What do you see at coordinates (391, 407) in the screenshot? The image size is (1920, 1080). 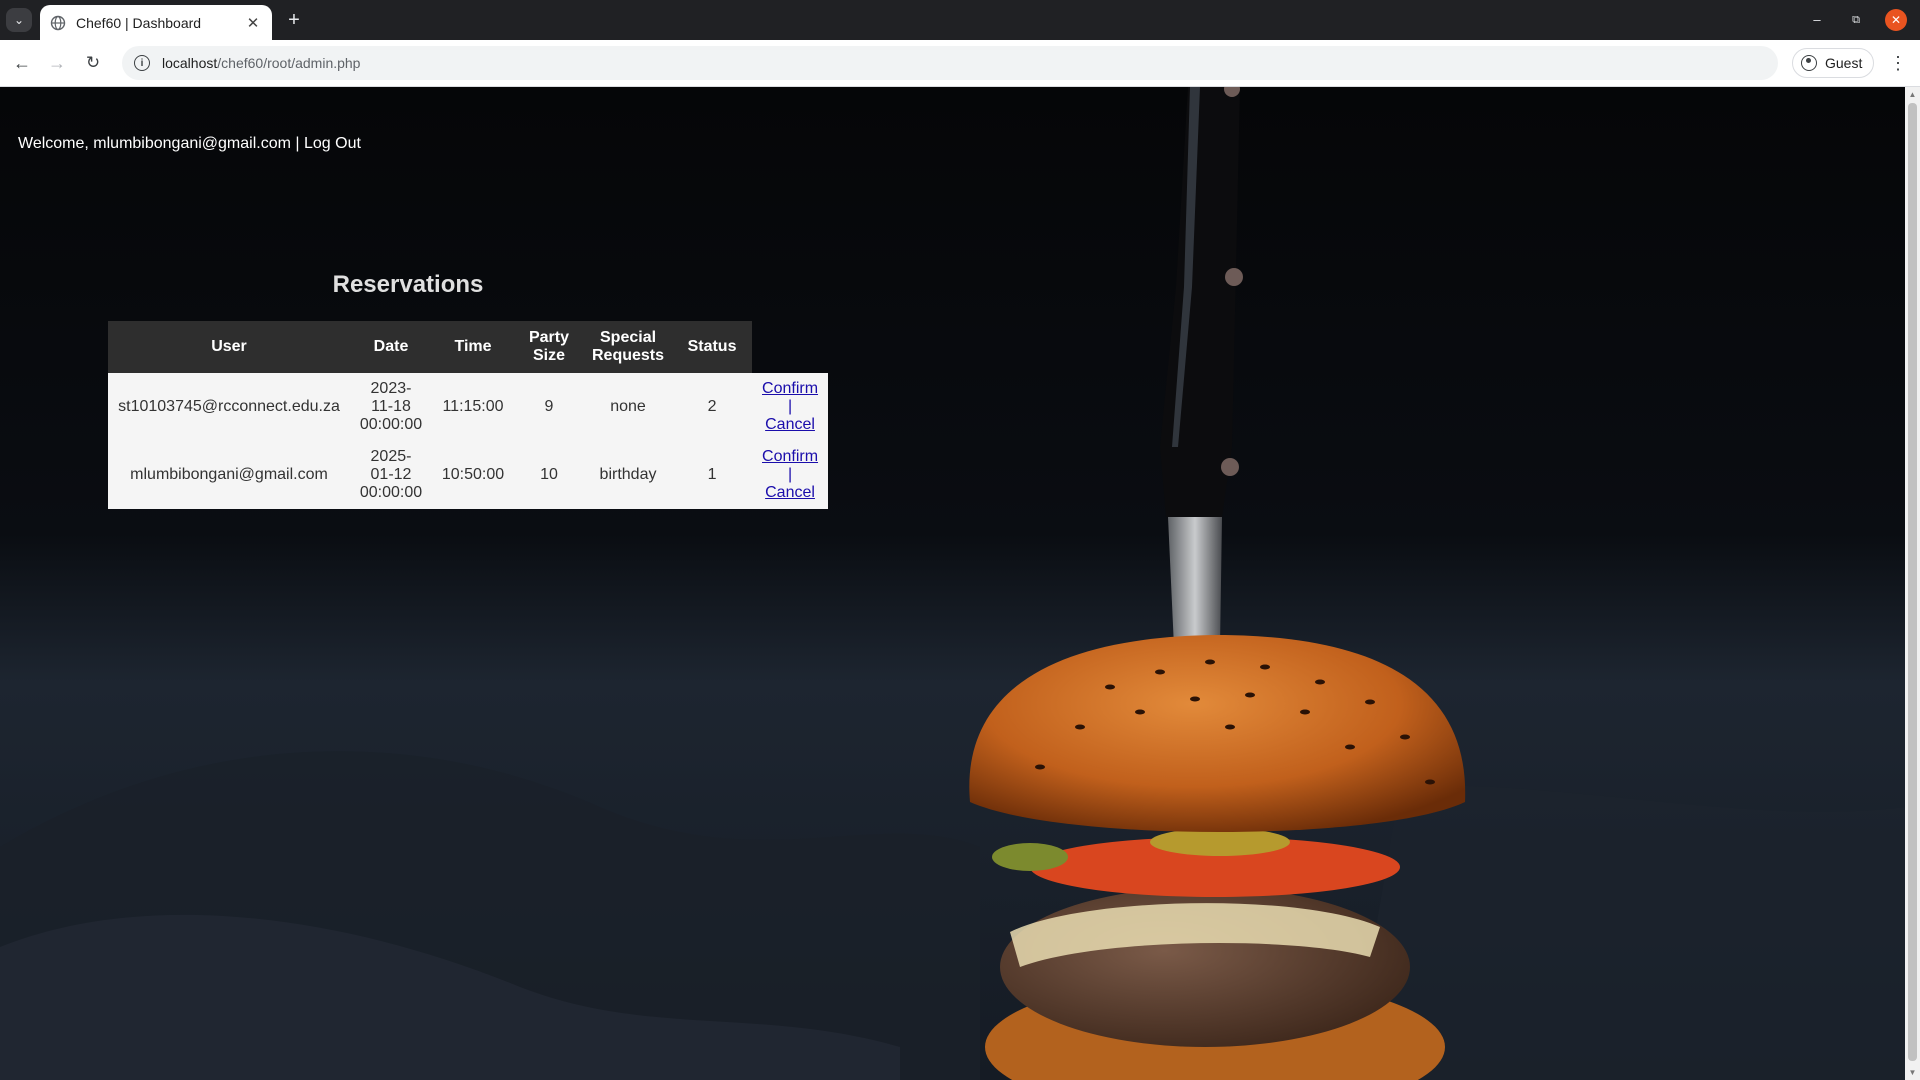 I see `cell-date: 2023- 11-18 00:00:00` at bounding box center [391, 407].